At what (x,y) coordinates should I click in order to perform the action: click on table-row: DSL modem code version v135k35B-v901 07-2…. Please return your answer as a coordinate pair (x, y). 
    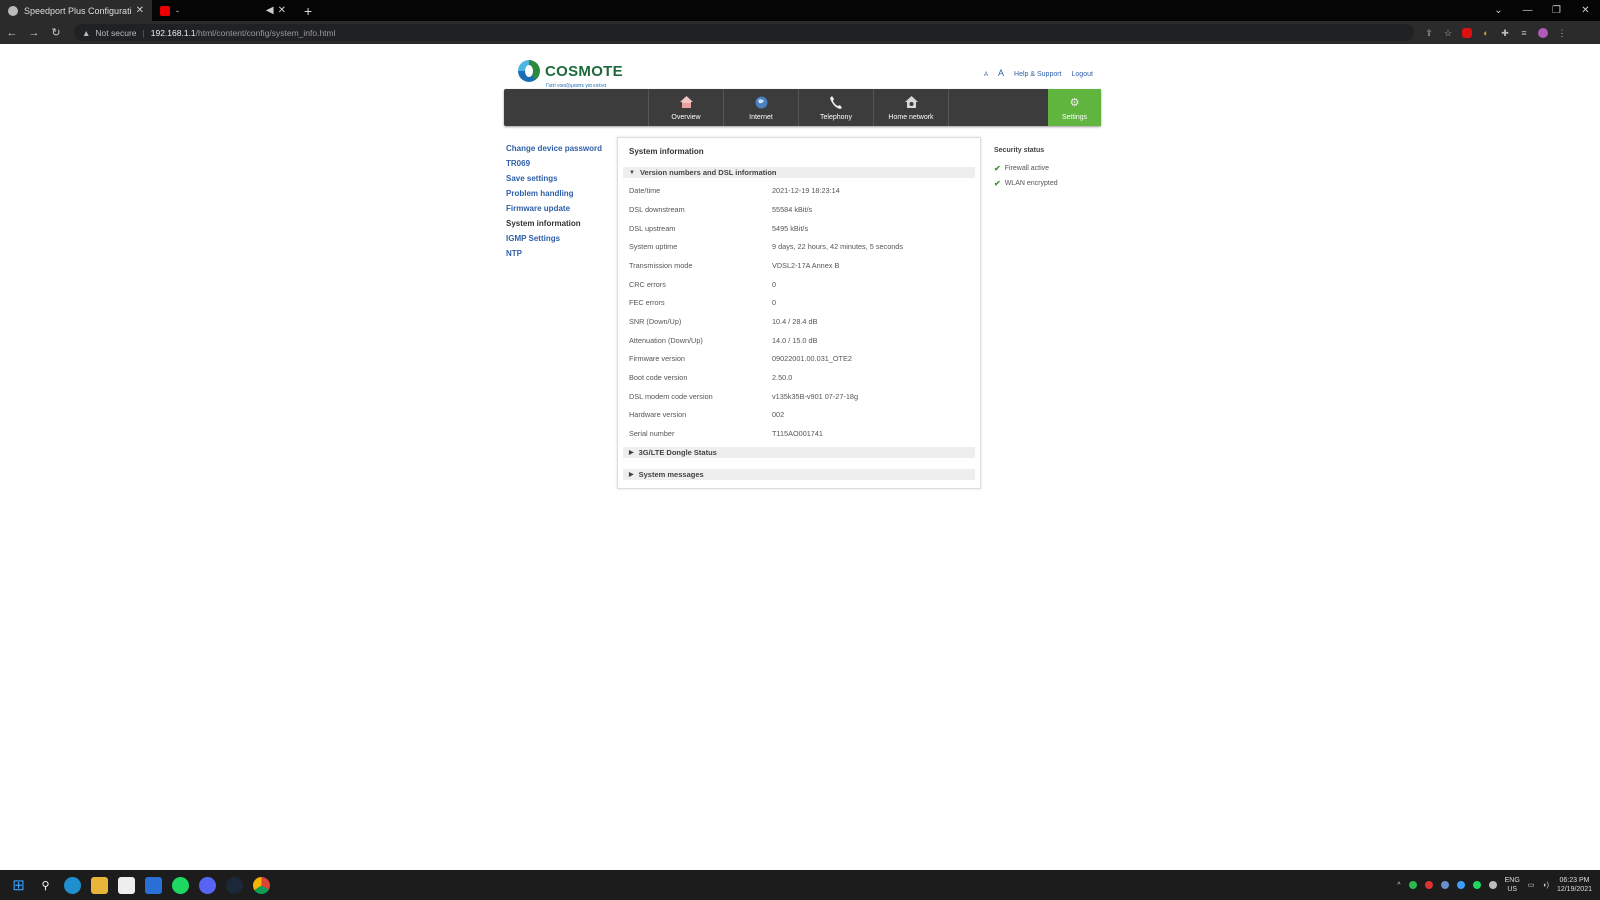
    Looking at the image, I should click on (744, 396).